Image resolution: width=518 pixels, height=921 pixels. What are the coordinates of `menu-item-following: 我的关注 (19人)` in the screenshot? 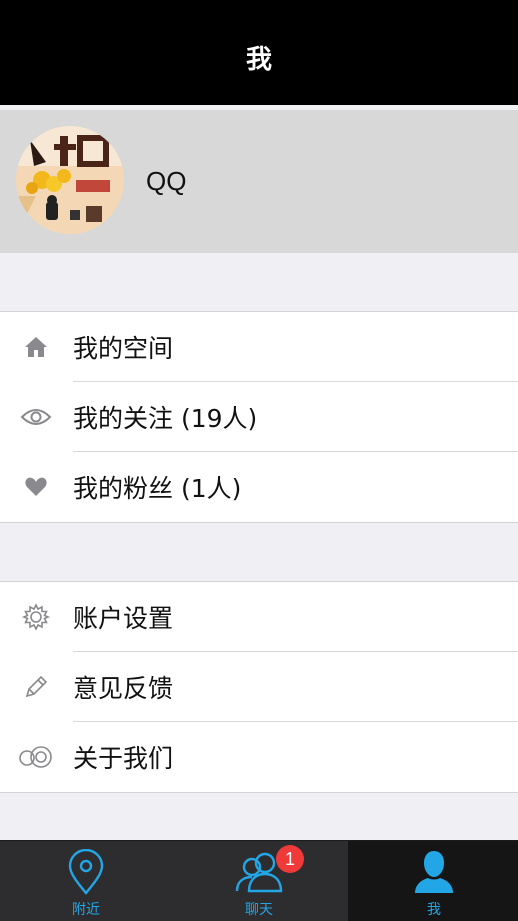 It's located at (259, 417).